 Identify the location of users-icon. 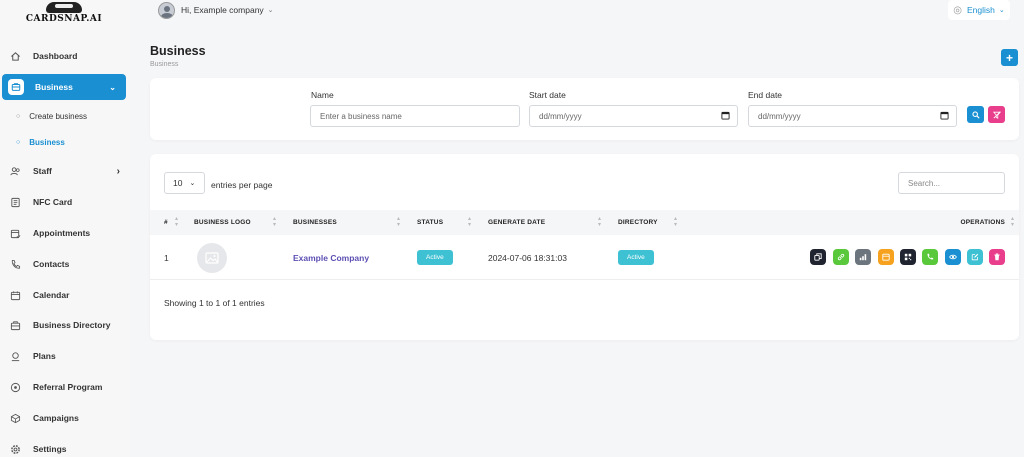
(15, 171).